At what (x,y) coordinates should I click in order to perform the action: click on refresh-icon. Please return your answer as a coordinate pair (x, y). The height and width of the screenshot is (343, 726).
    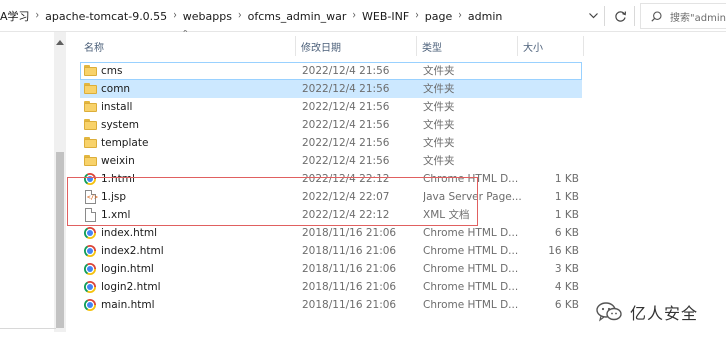
    Looking at the image, I should click on (620, 16).